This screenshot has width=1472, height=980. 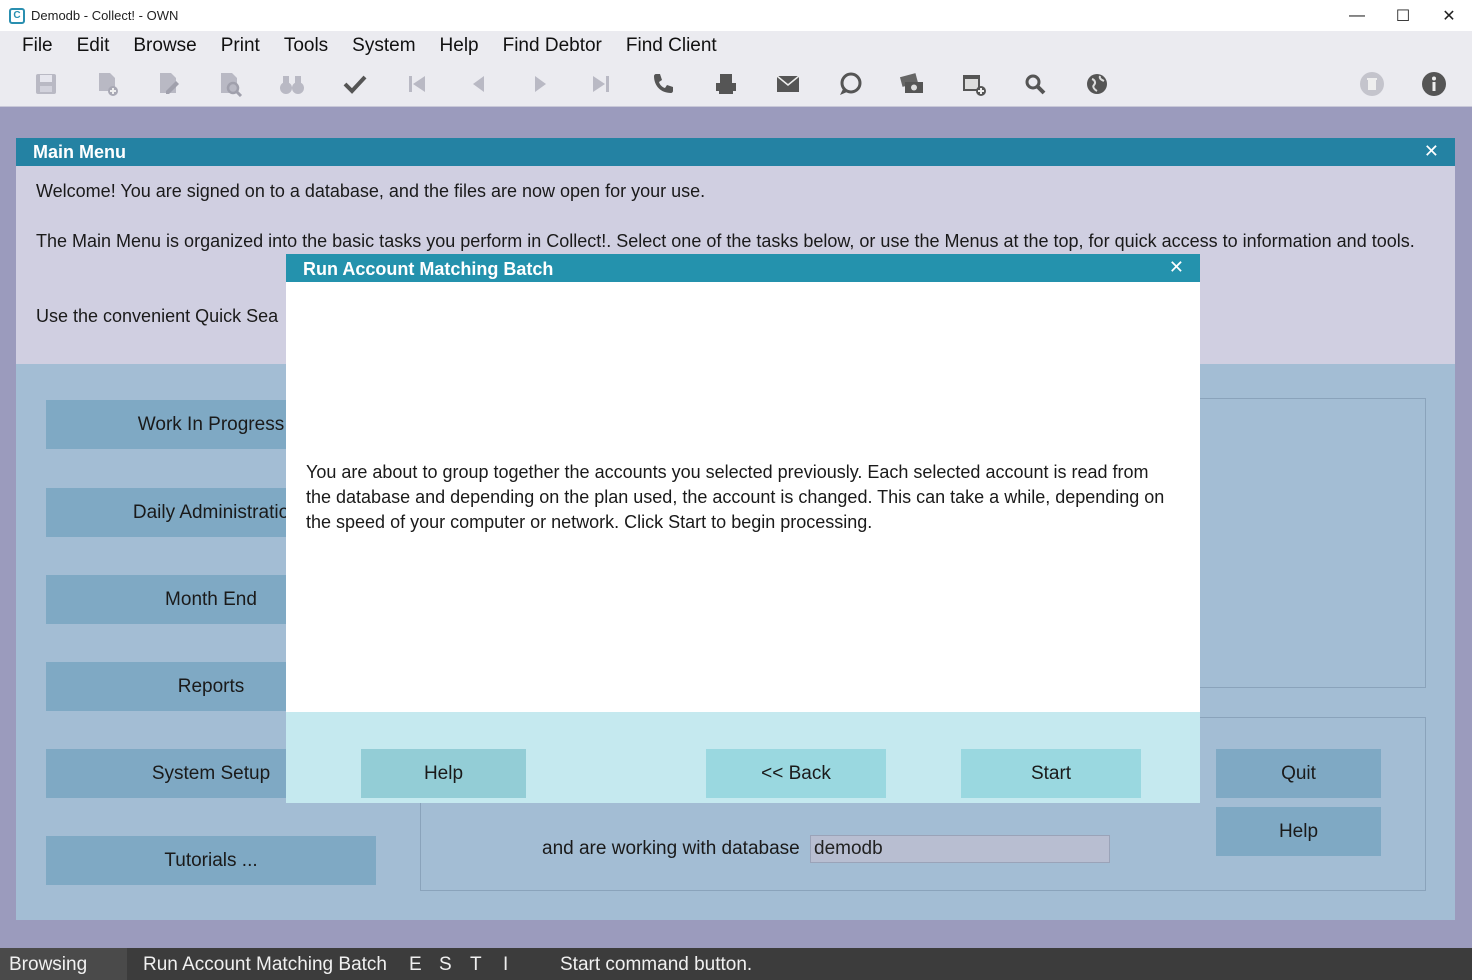 I want to click on trash-icon, so click(x=1372, y=84).